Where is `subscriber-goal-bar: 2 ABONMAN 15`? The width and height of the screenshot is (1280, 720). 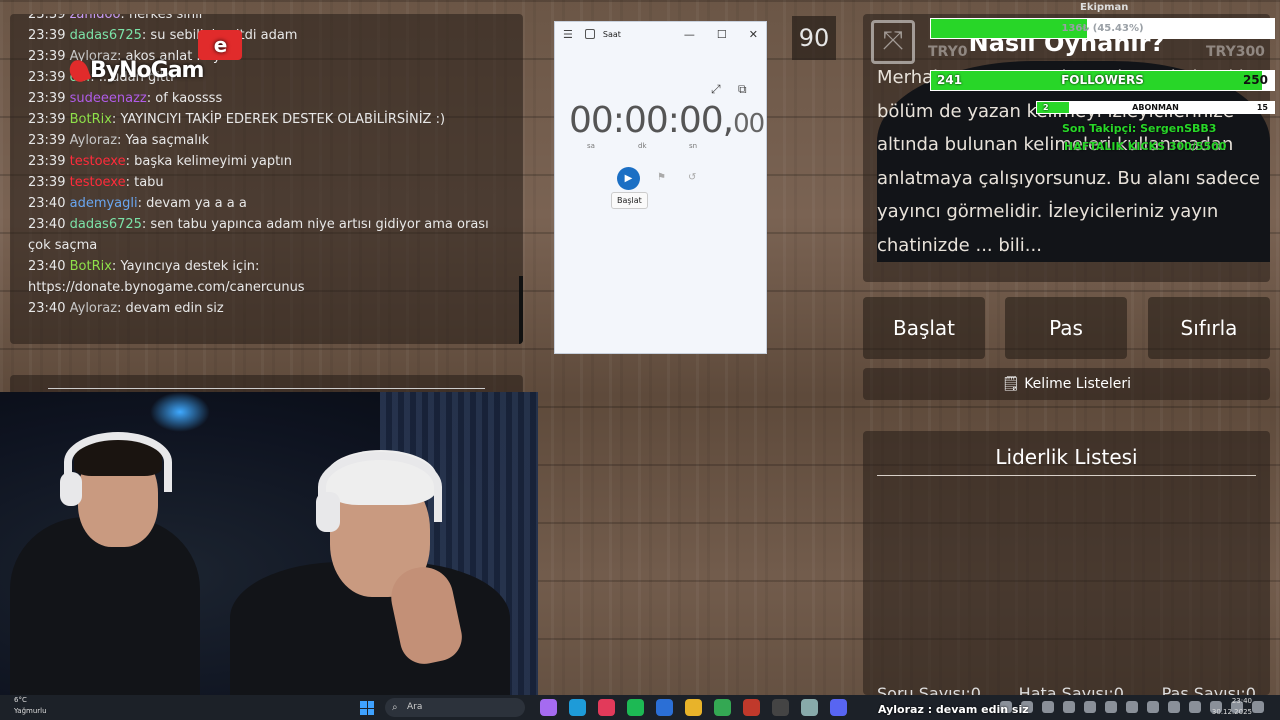 subscriber-goal-bar: 2 ABONMAN 15 is located at coordinates (1155, 107).